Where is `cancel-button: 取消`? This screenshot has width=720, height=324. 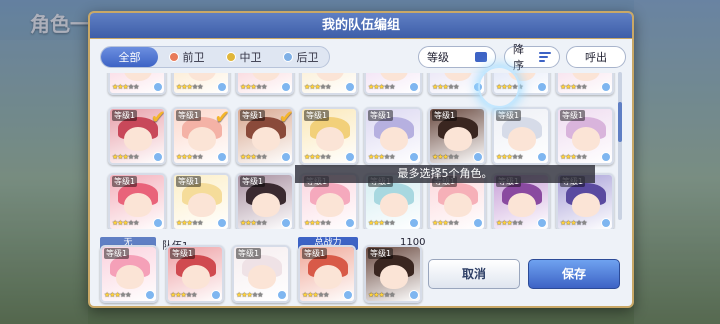
cancel-button: 取消 is located at coordinates (474, 274).